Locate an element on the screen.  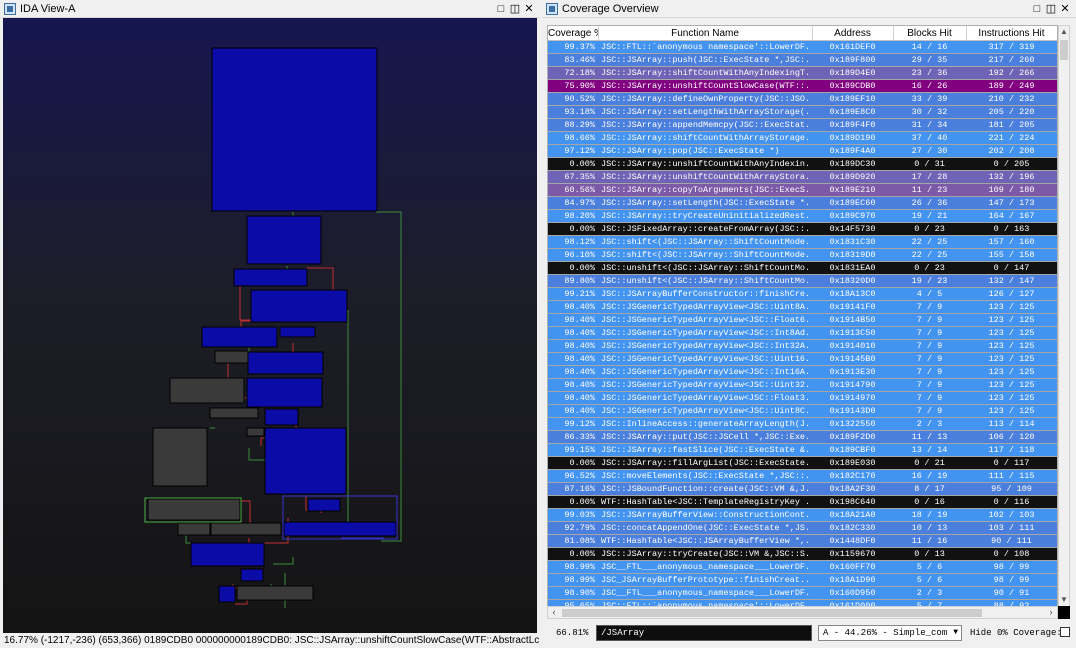
address-cell: 0x189E210 is located at coordinates (852, 190).